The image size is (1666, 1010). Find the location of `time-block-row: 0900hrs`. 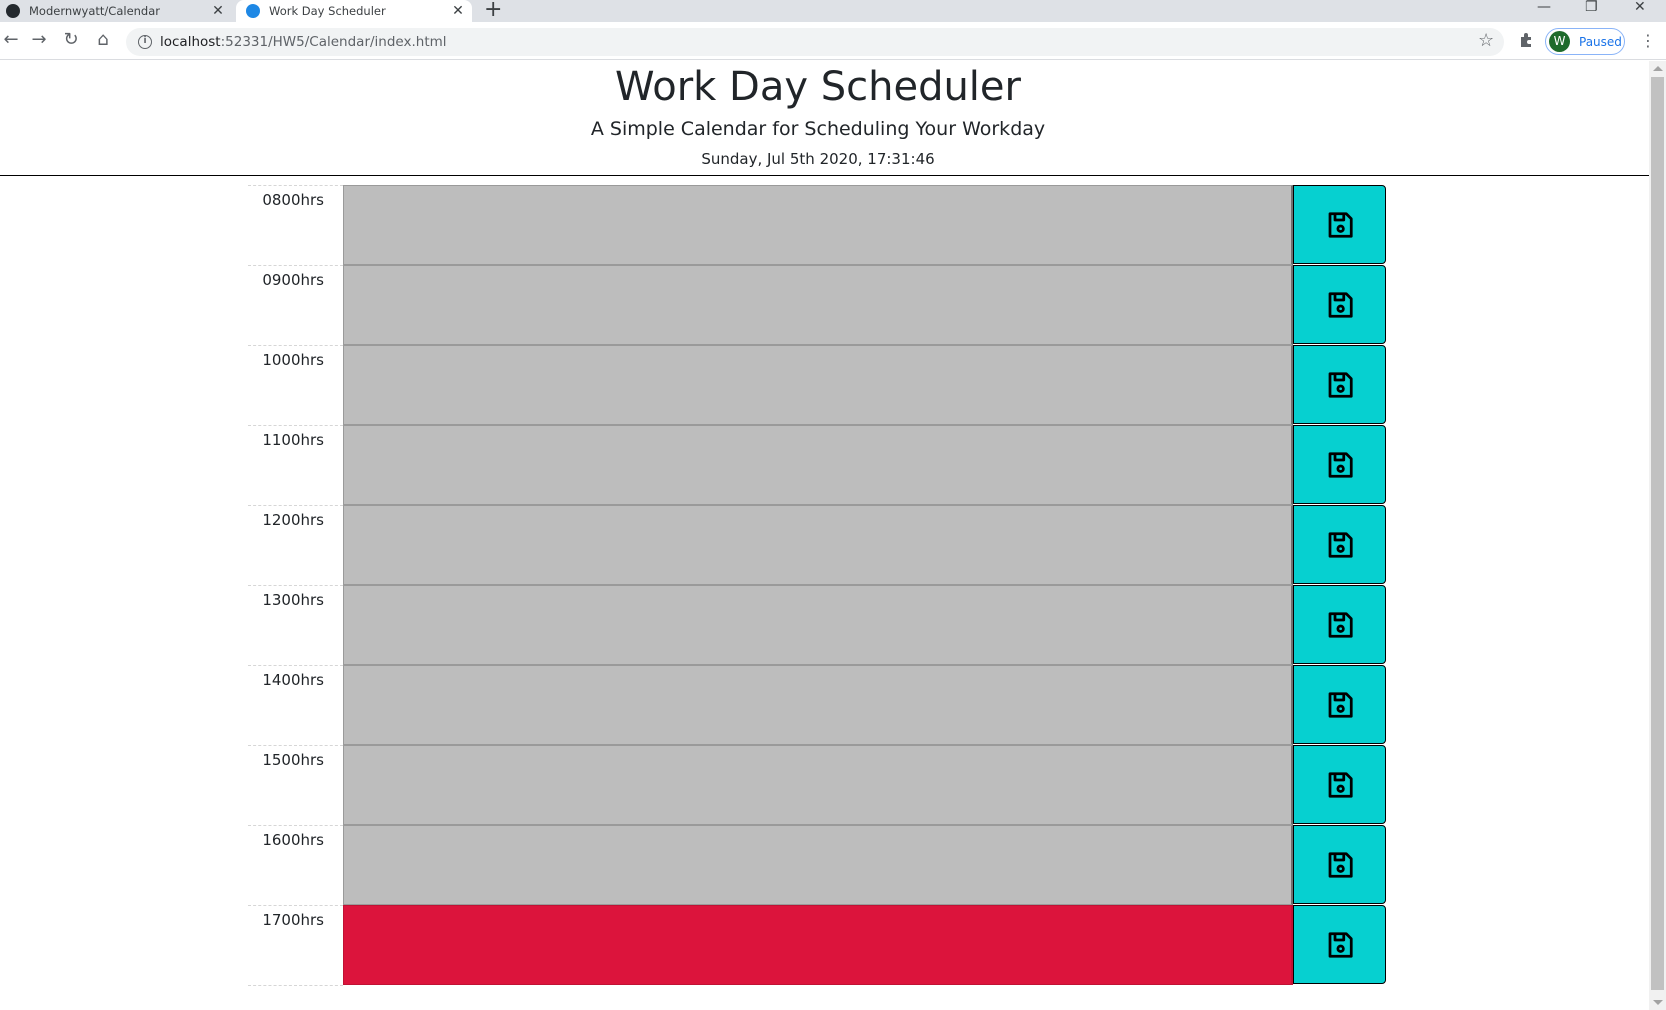

time-block-row: 0900hrs is located at coordinates (818, 305).